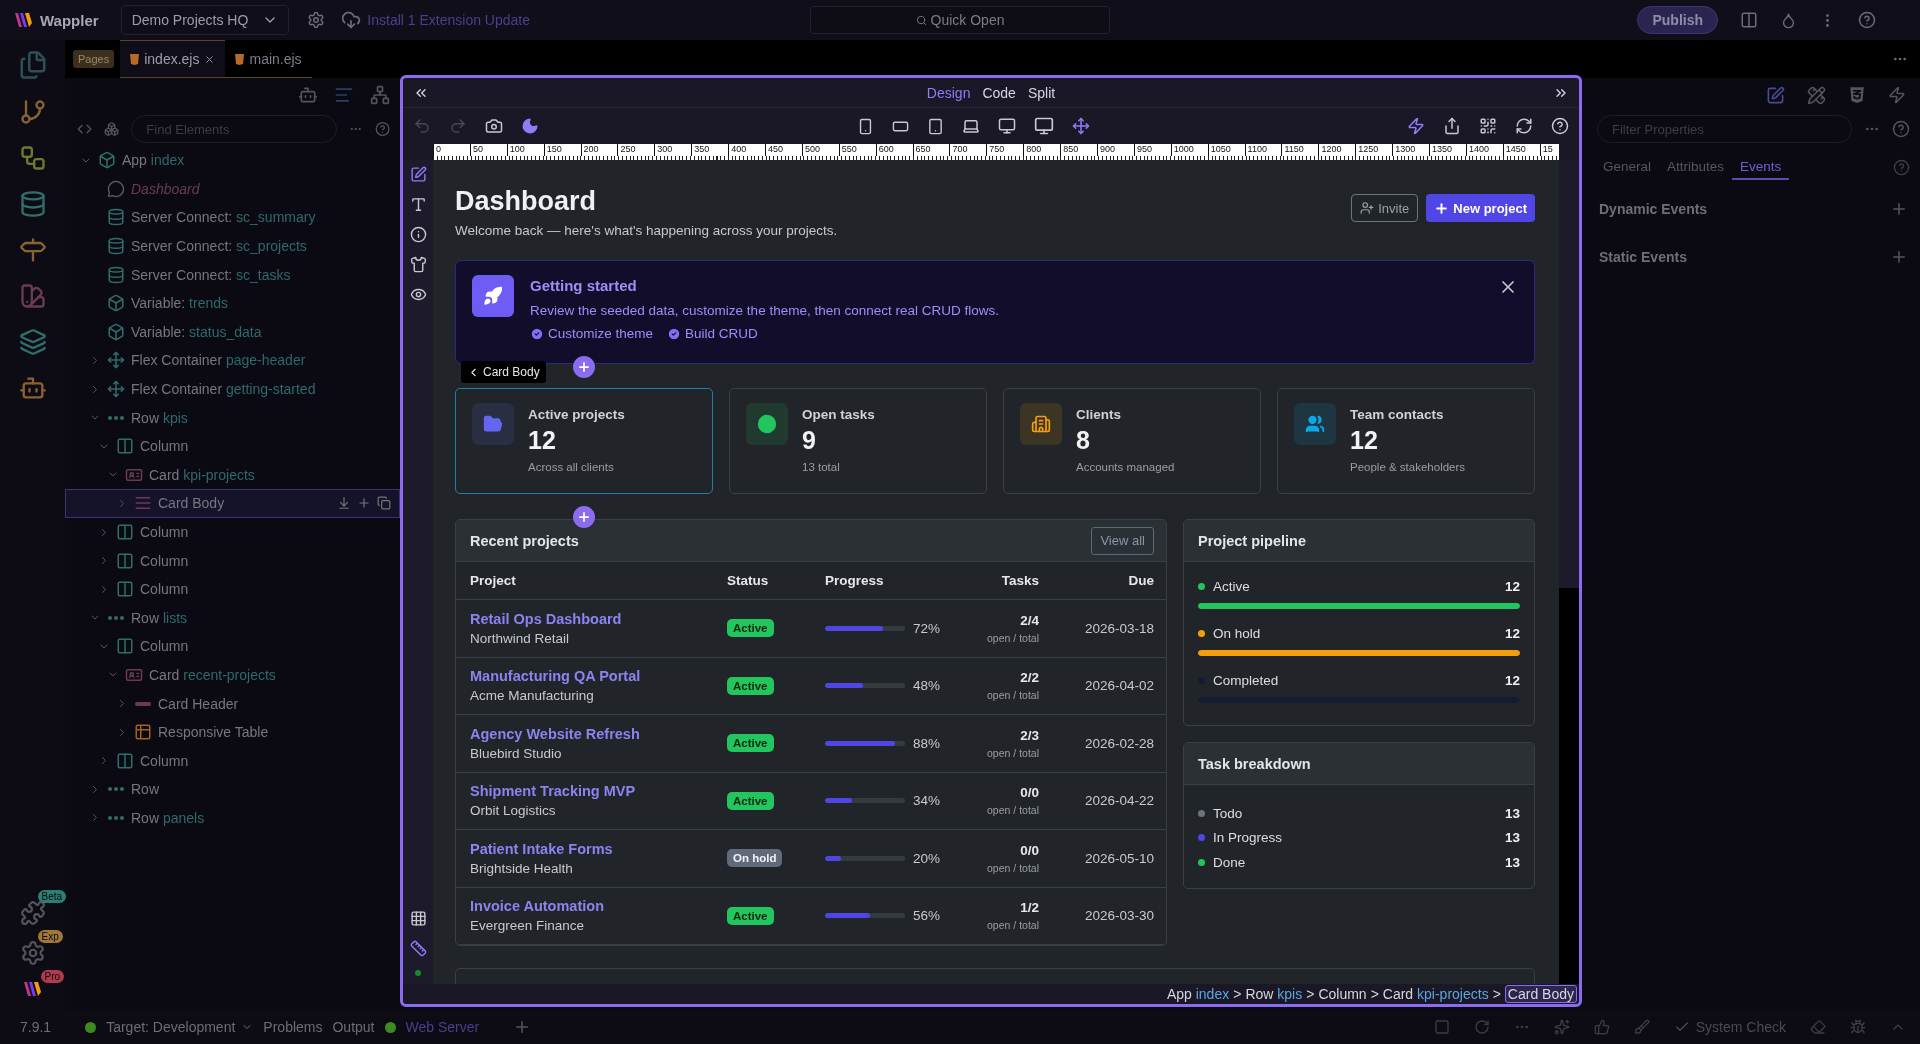 The width and height of the screenshot is (1920, 1044). Describe the element at coordinates (232, 217) in the screenshot. I see `tree-item: Server Connect: sc_summary` at that location.